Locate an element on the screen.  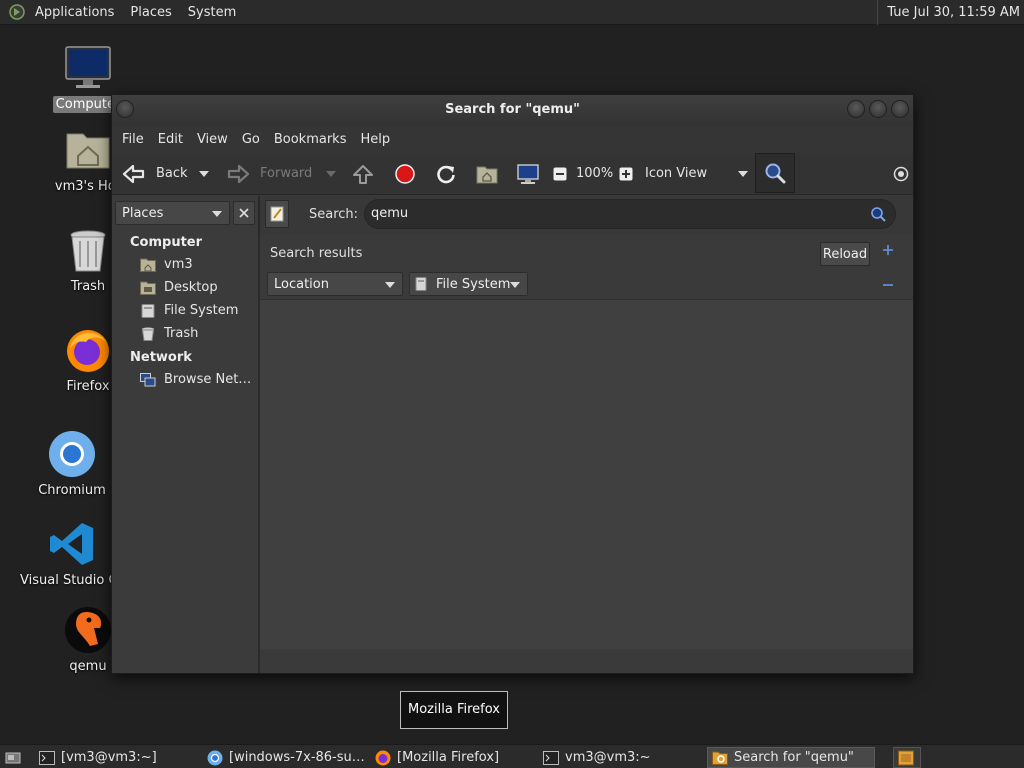
sidebar-type-label: Places is located at coordinates (143, 213).